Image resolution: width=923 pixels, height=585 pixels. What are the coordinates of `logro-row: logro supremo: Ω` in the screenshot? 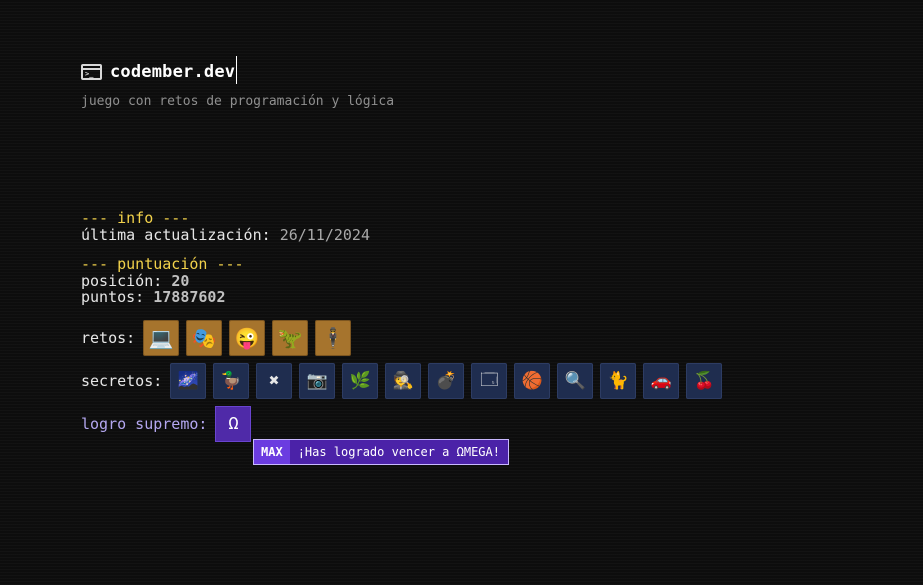 It's located at (166, 424).